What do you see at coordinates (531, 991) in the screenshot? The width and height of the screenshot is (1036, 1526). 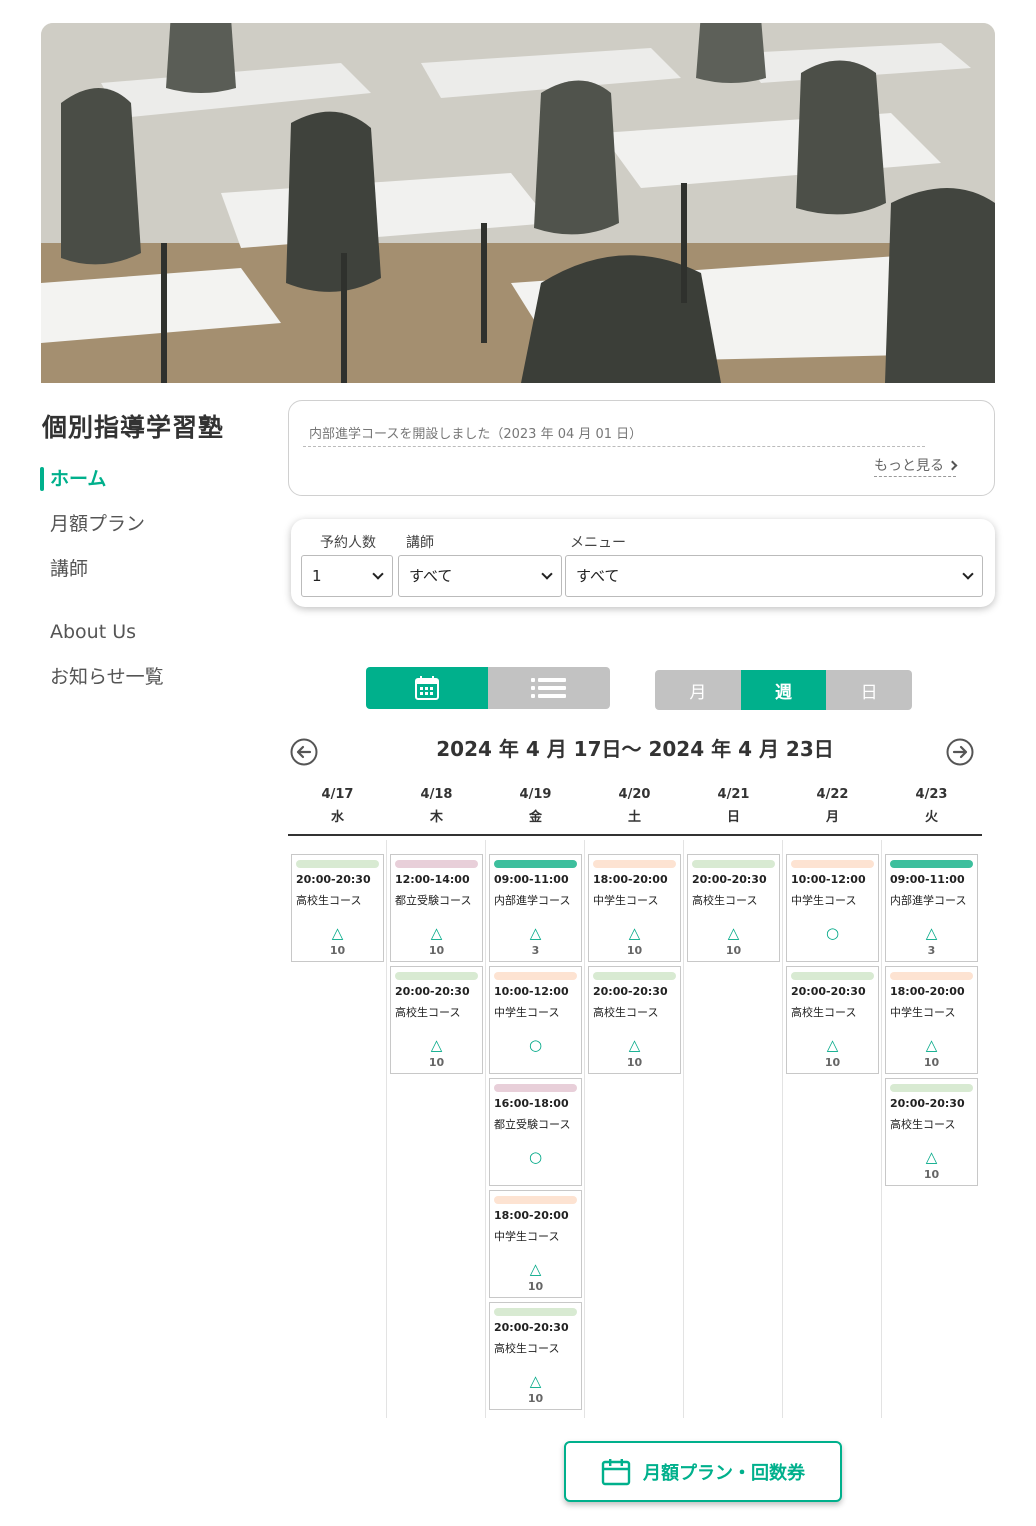 I see `slot-time: 10:00-12:00` at bounding box center [531, 991].